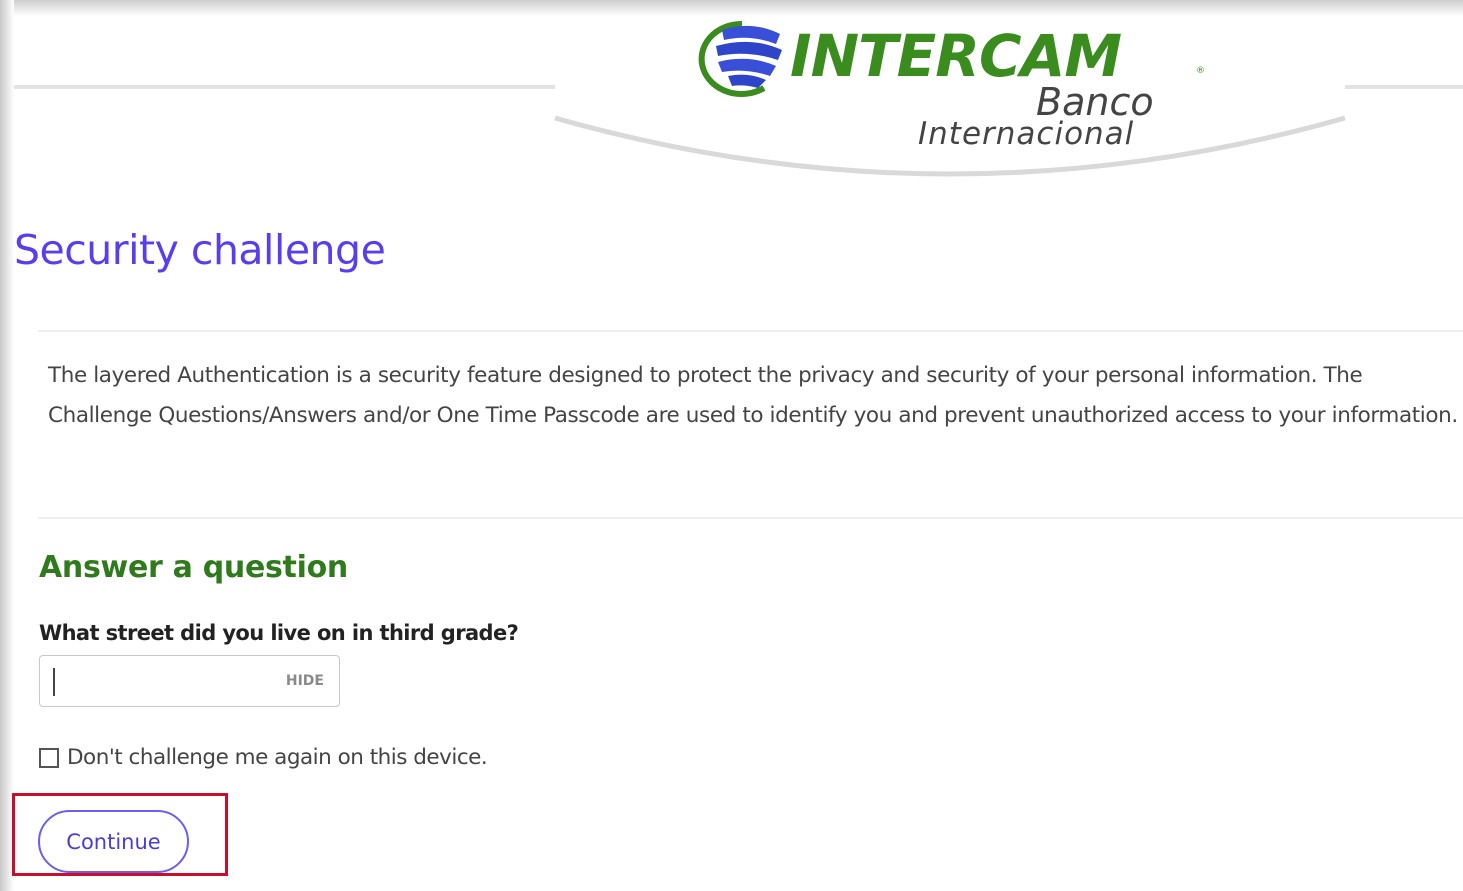 The width and height of the screenshot is (1463, 891). I want to click on remember-device-checkbox, so click(49, 758).